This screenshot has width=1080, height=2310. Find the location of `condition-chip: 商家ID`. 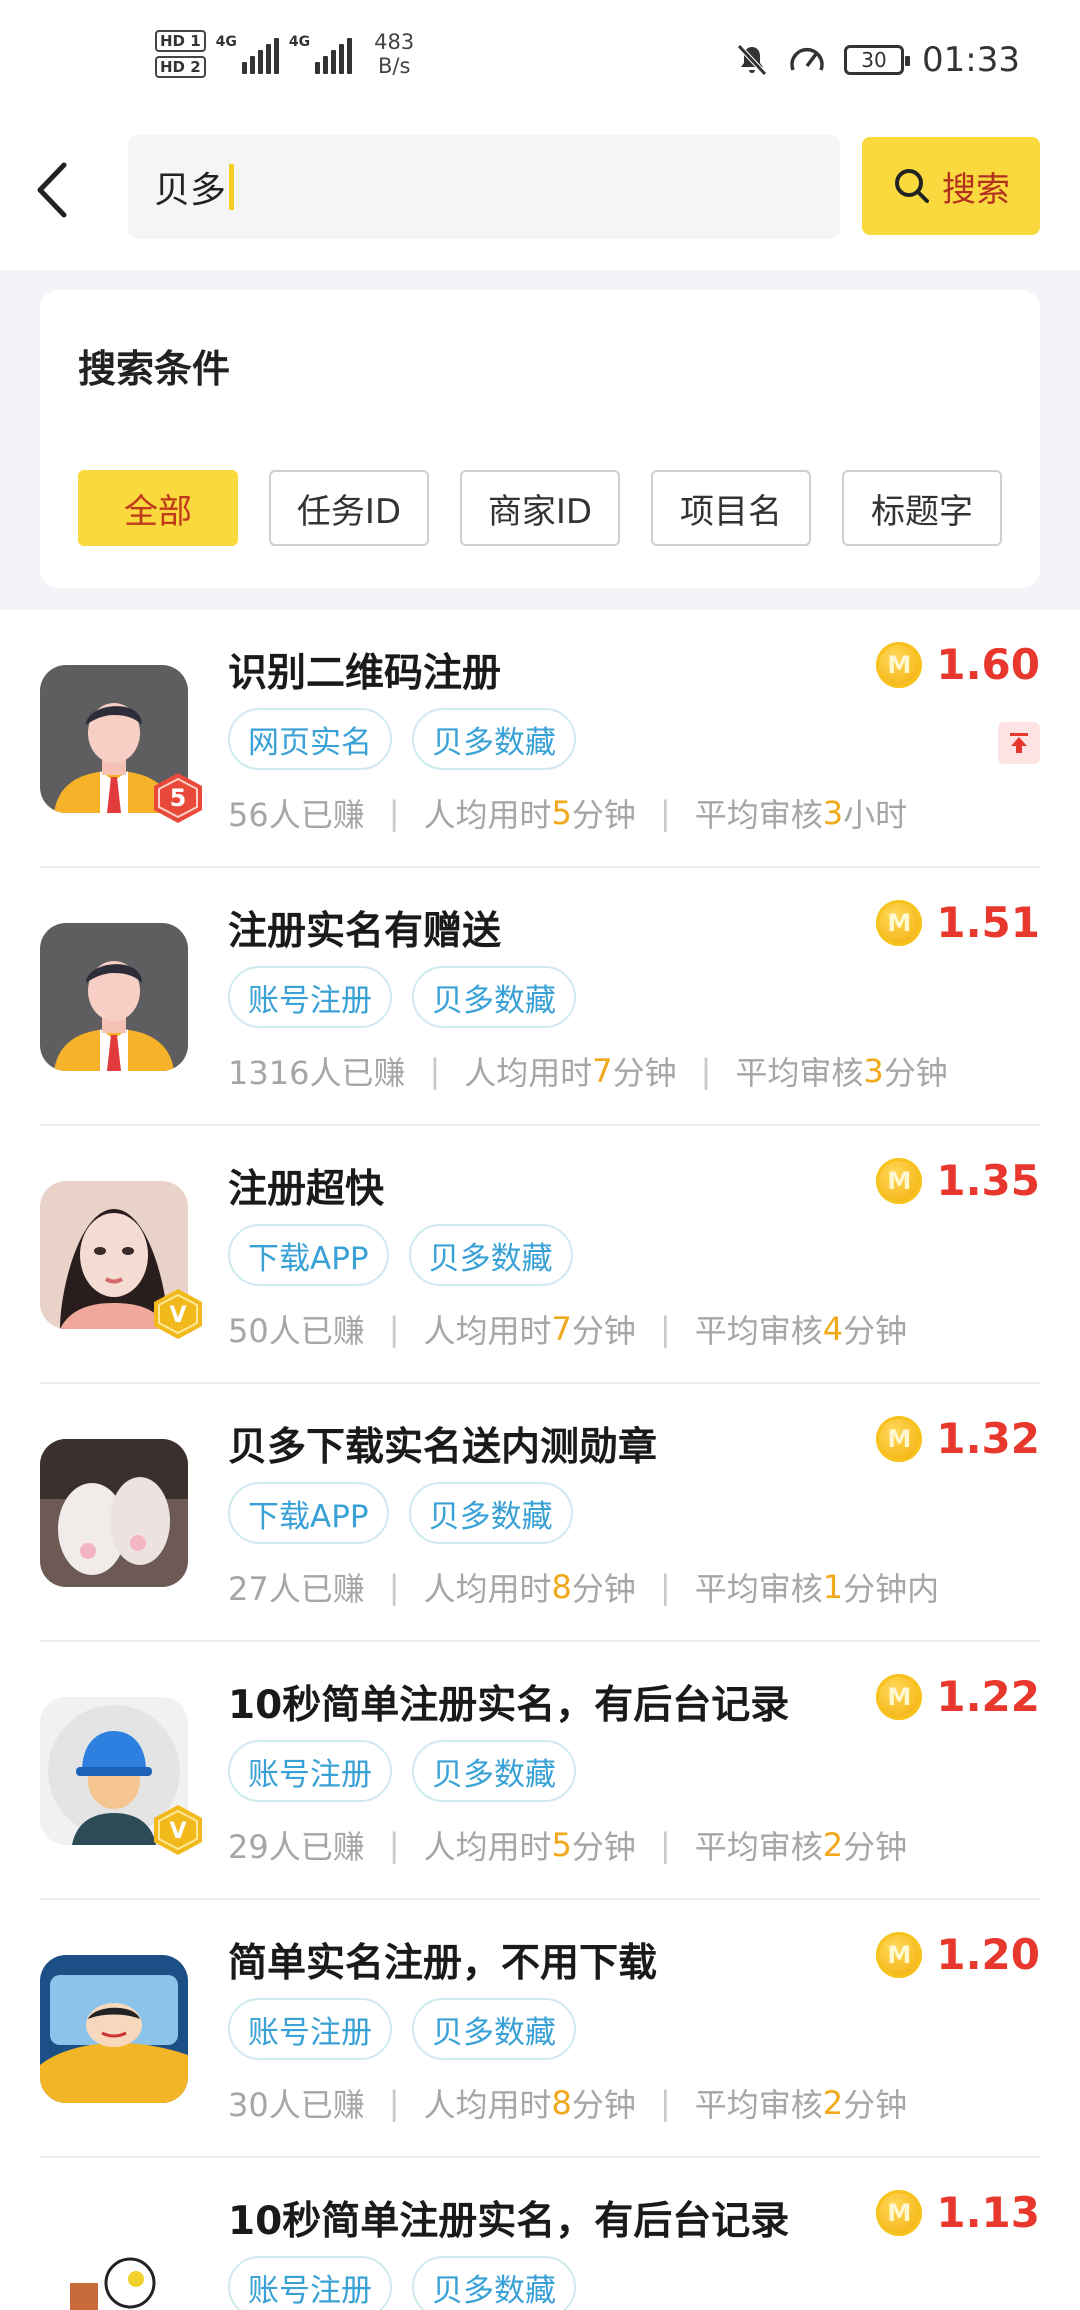

condition-chip: 商家ID is located at coordinates (540, 508).